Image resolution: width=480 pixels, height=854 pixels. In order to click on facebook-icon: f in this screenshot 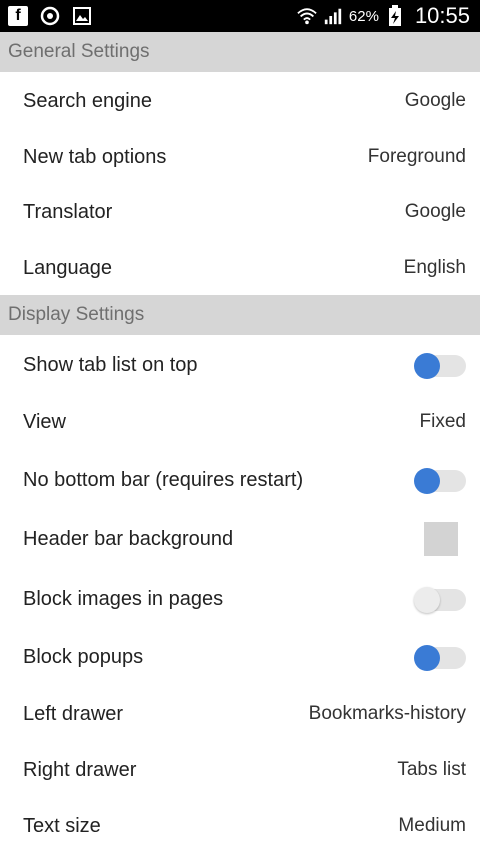, I will do `click(18, 16)`.